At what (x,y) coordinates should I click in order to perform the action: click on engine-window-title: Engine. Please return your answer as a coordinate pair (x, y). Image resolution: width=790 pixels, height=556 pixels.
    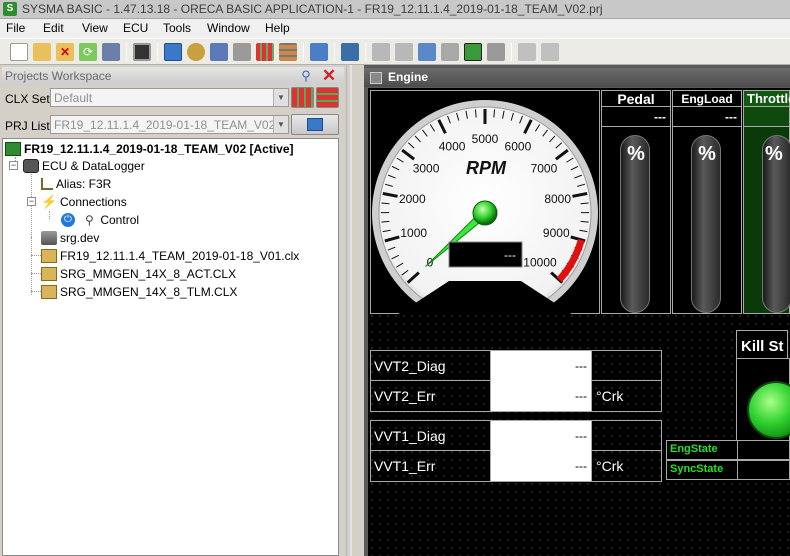
    Looking at the image, I should click on (408, 77).